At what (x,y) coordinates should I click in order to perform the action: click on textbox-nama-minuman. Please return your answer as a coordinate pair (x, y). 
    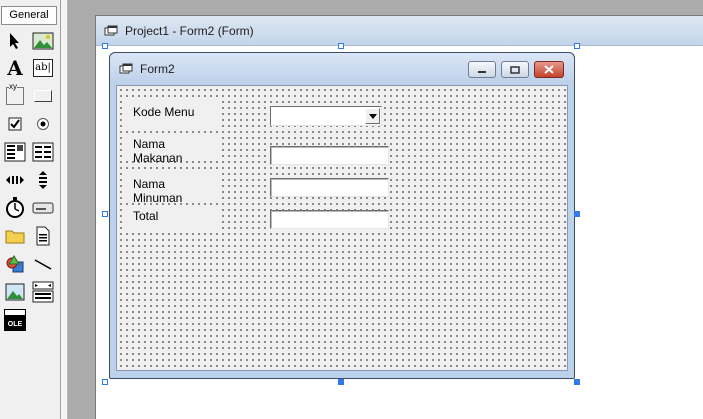
    Looking at the image, I should click on (329, 187).